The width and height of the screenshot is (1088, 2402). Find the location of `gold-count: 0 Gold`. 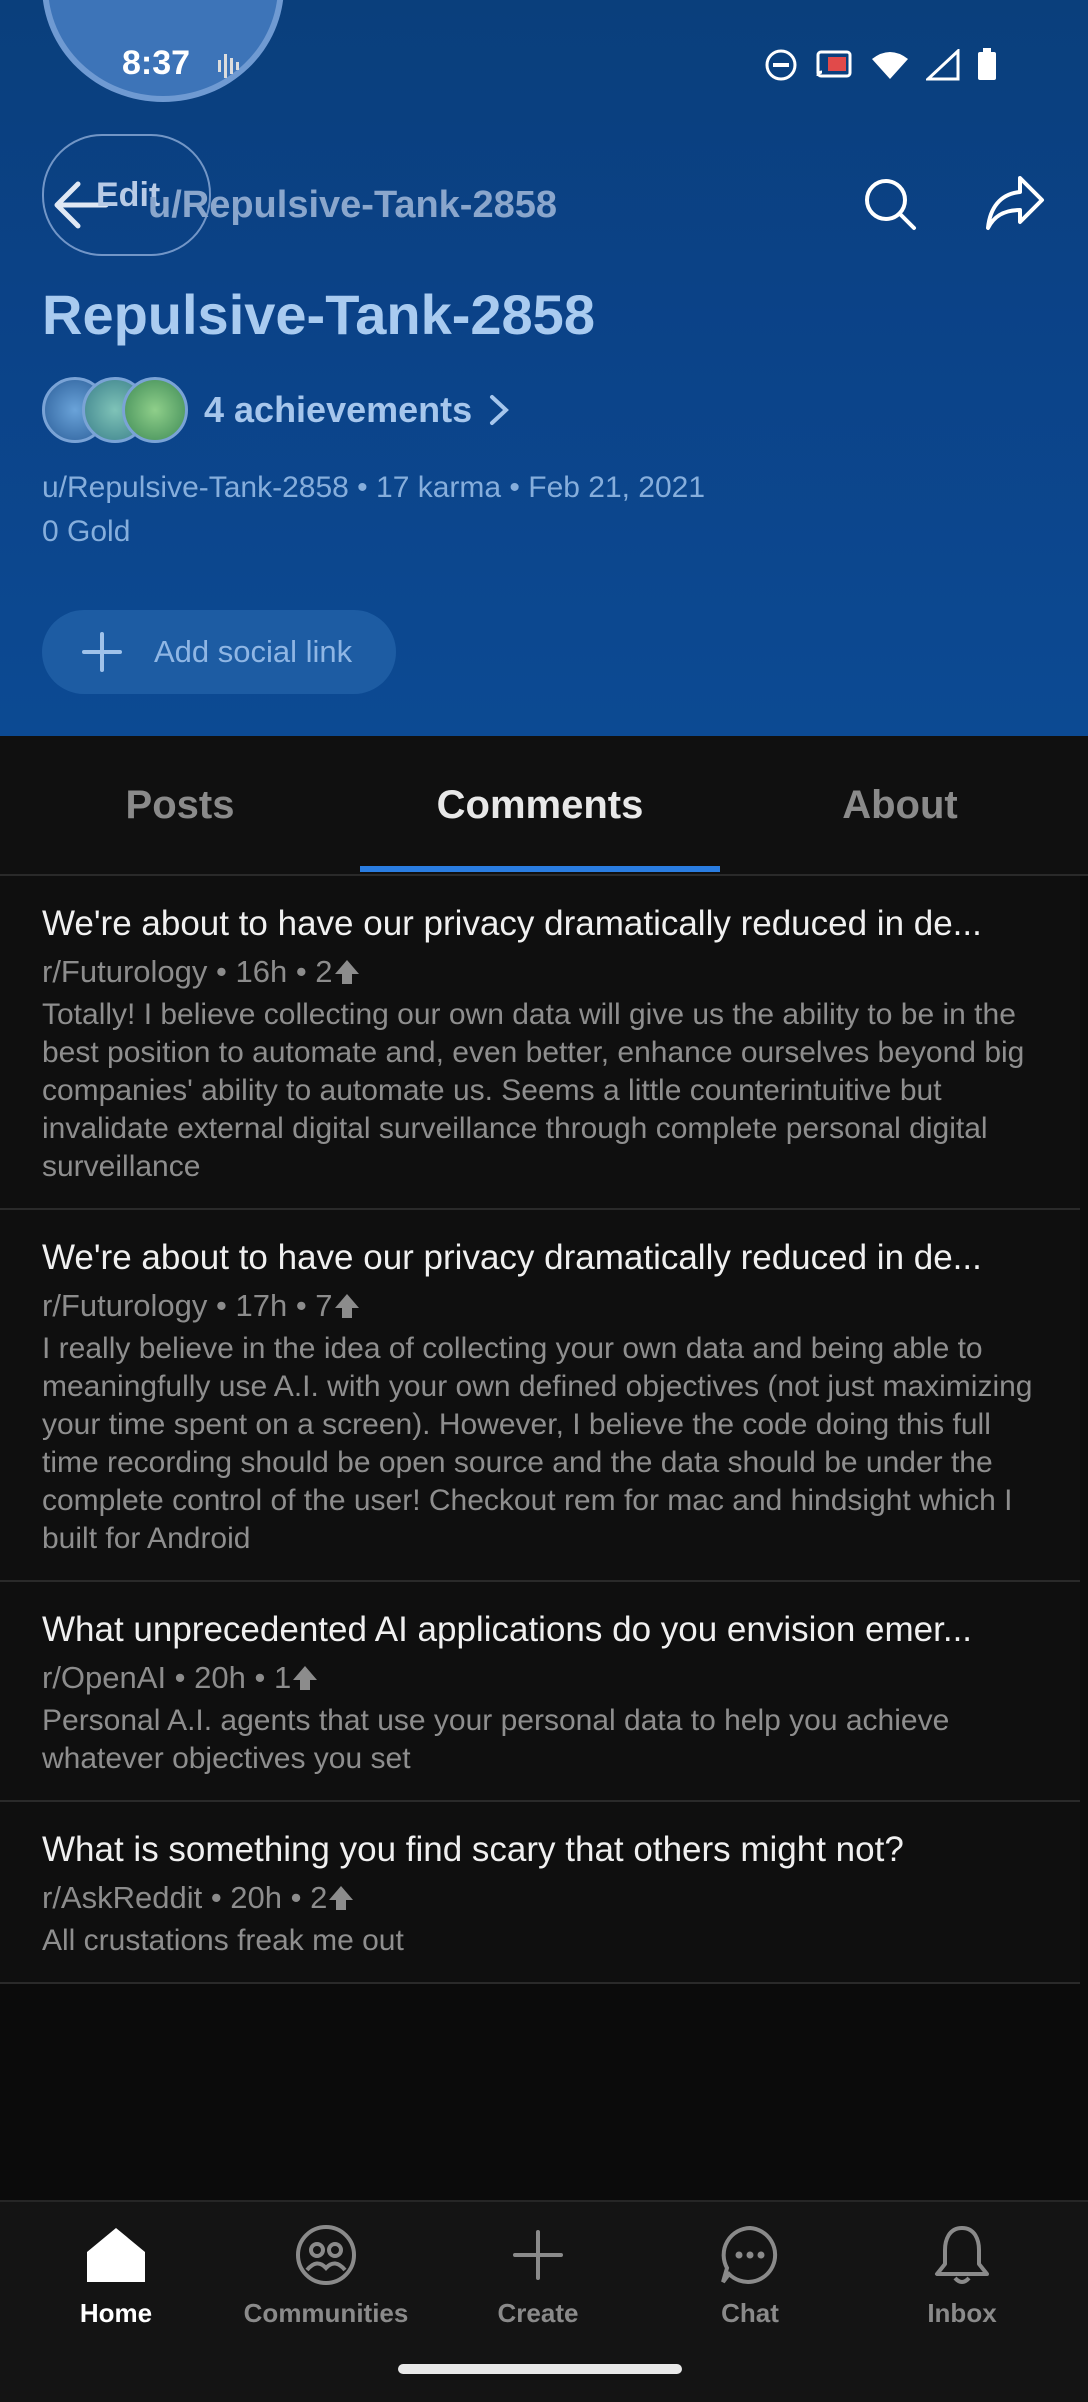

gold-count: 0 Gold is located at coordinates (86, 531).